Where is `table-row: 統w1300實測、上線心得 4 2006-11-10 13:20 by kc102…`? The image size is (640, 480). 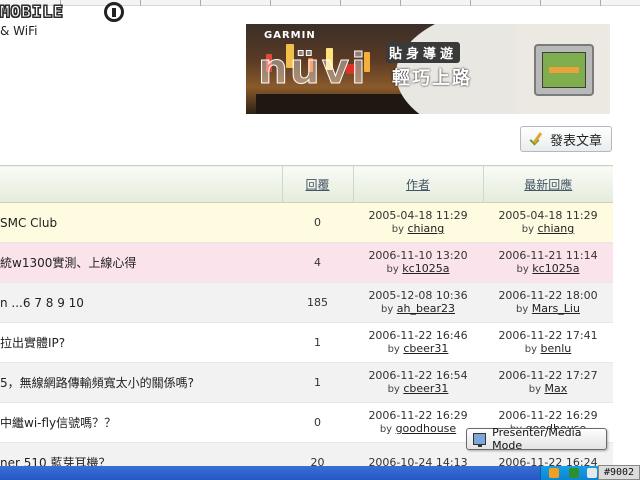
table-row: 統w1300實測、上線心得 4 2006-11-10 13:20 by kc102… is located at coordinates (306, 262).